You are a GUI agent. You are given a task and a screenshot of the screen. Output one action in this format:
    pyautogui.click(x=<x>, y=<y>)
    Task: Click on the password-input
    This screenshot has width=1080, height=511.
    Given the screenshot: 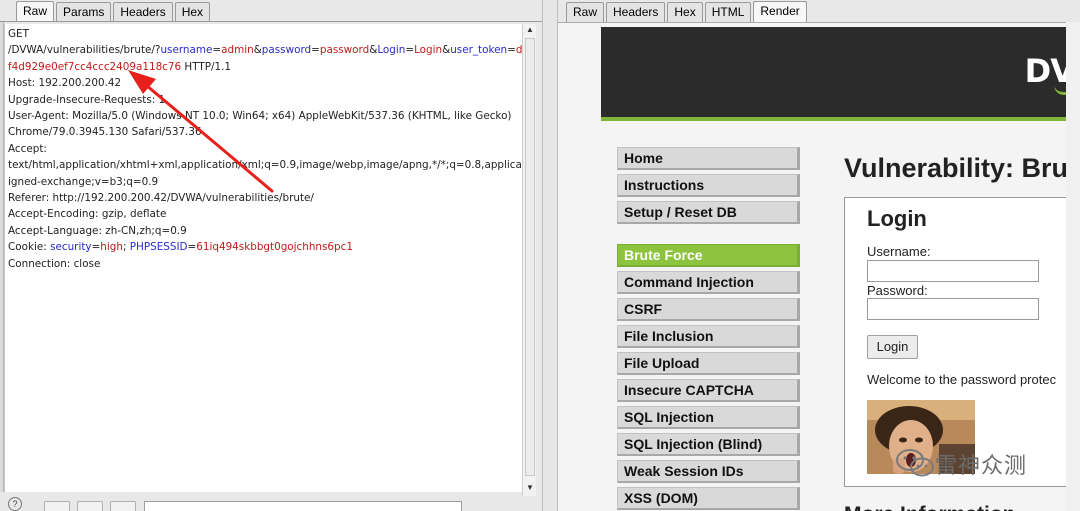 What is the action you would take?
    pyautogui.click(x=953, y=309)
    